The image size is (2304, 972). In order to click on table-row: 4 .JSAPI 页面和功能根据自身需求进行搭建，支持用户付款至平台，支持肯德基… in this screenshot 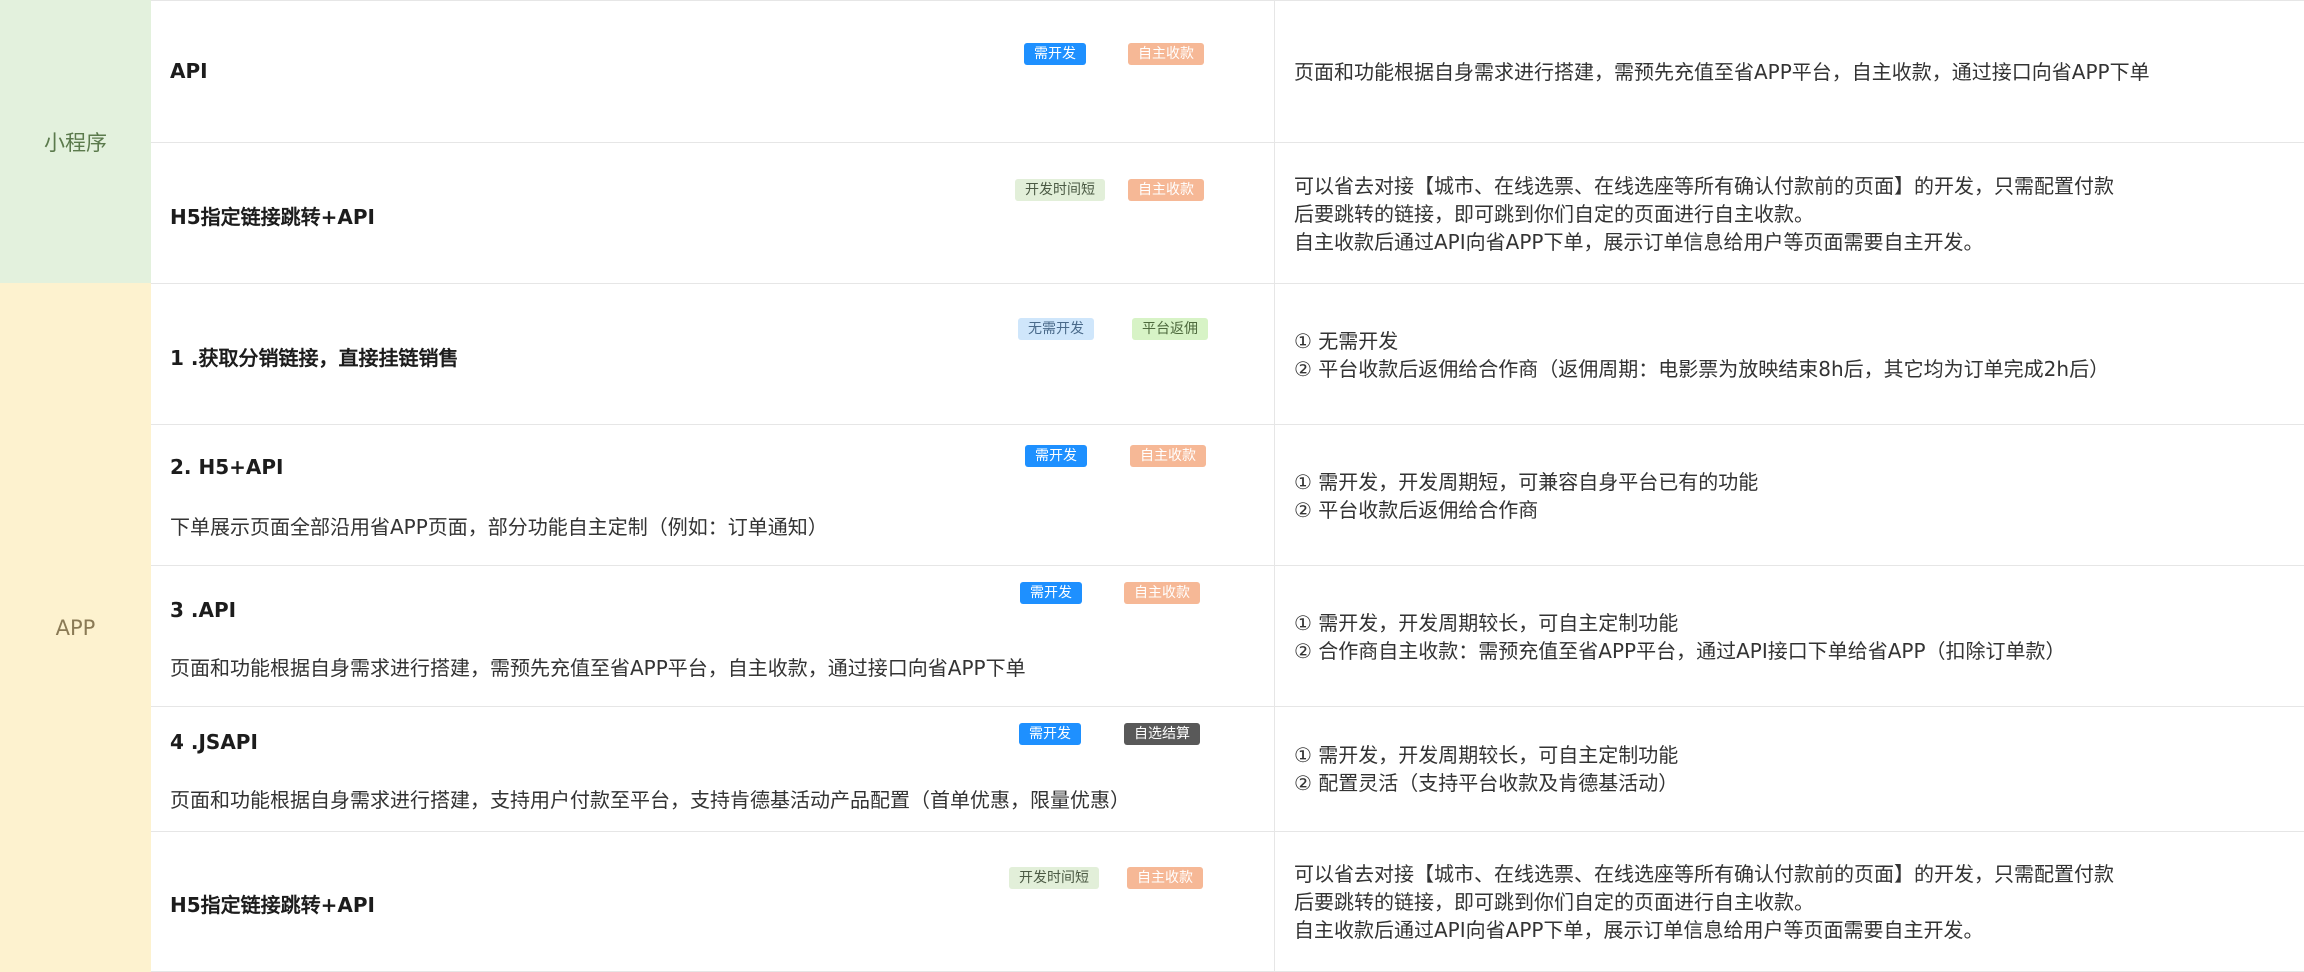, I will do `click(1227, 768)`.